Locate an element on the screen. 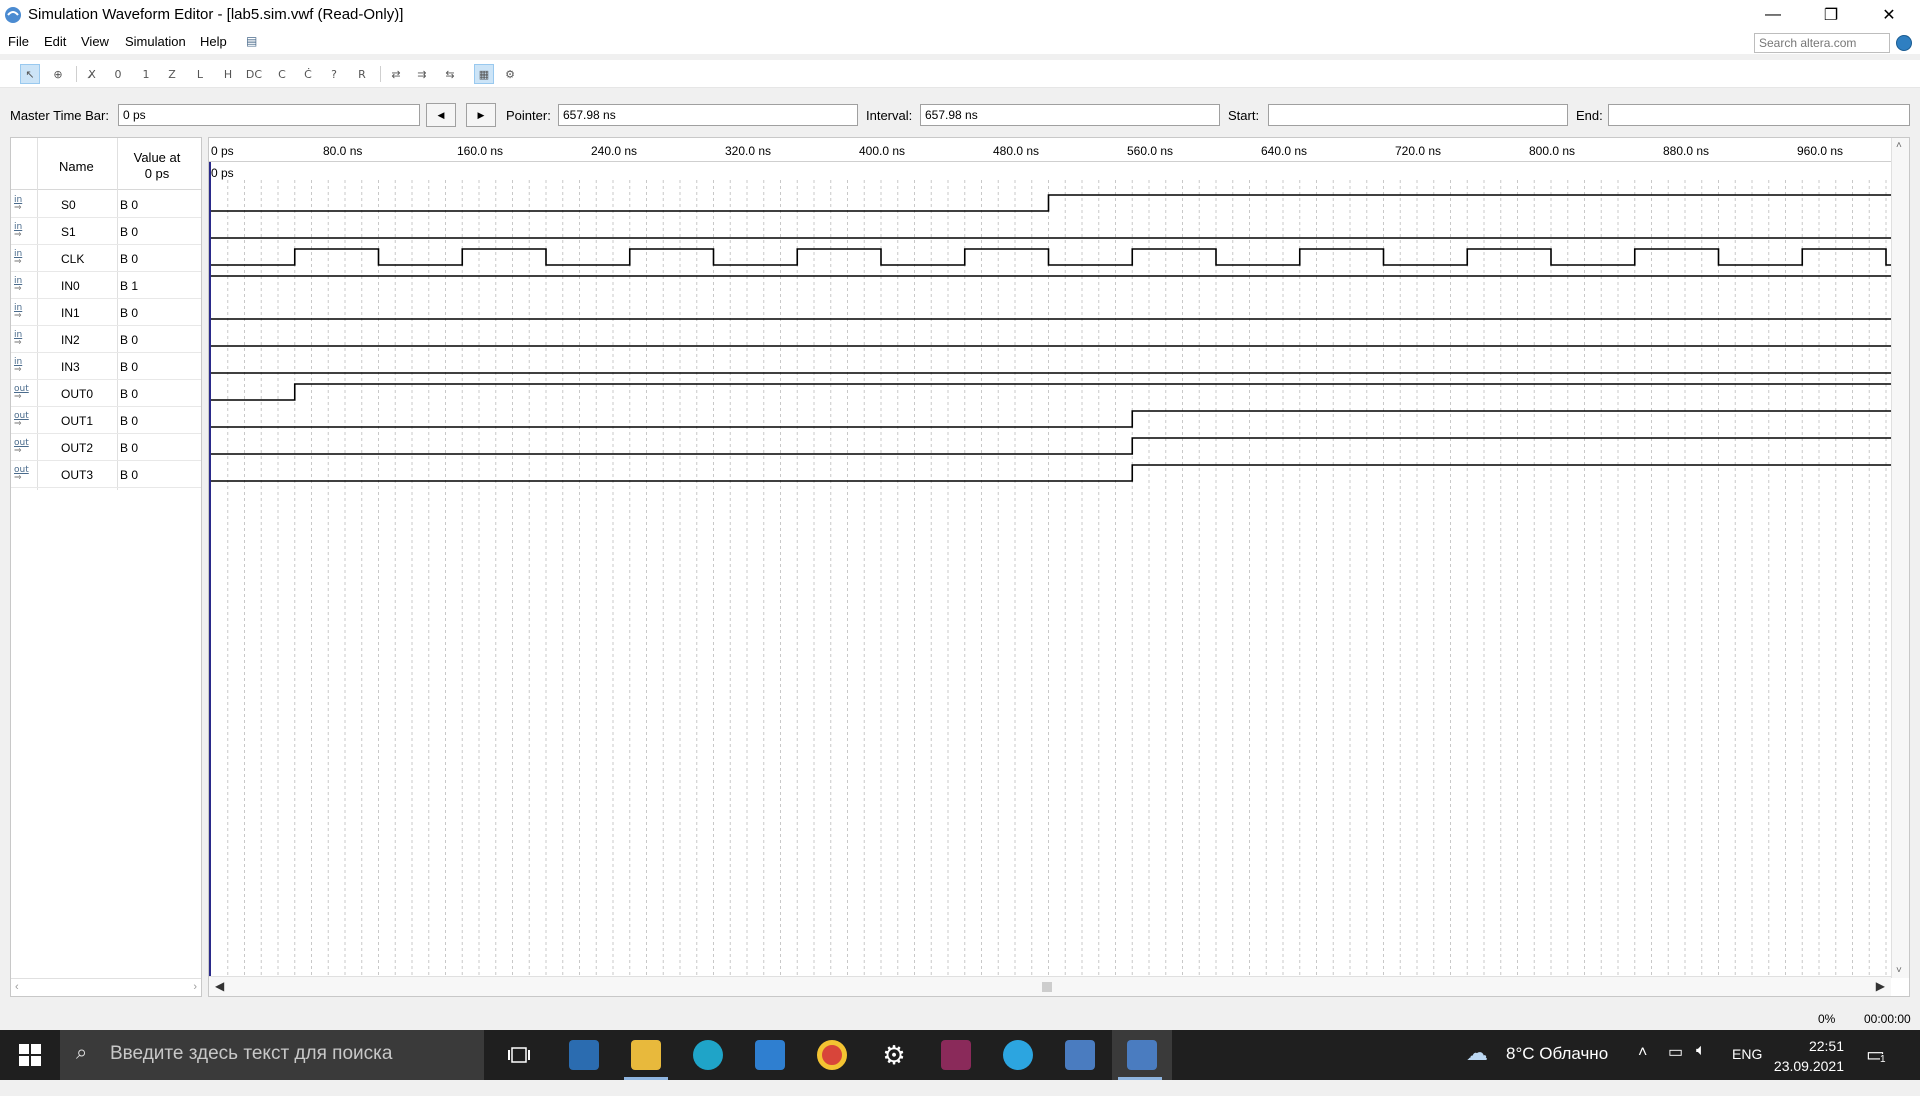 The width and height of the screenshot is (1920, 1096). compress-icon: ⇆ is located at coordinates (450, 74).